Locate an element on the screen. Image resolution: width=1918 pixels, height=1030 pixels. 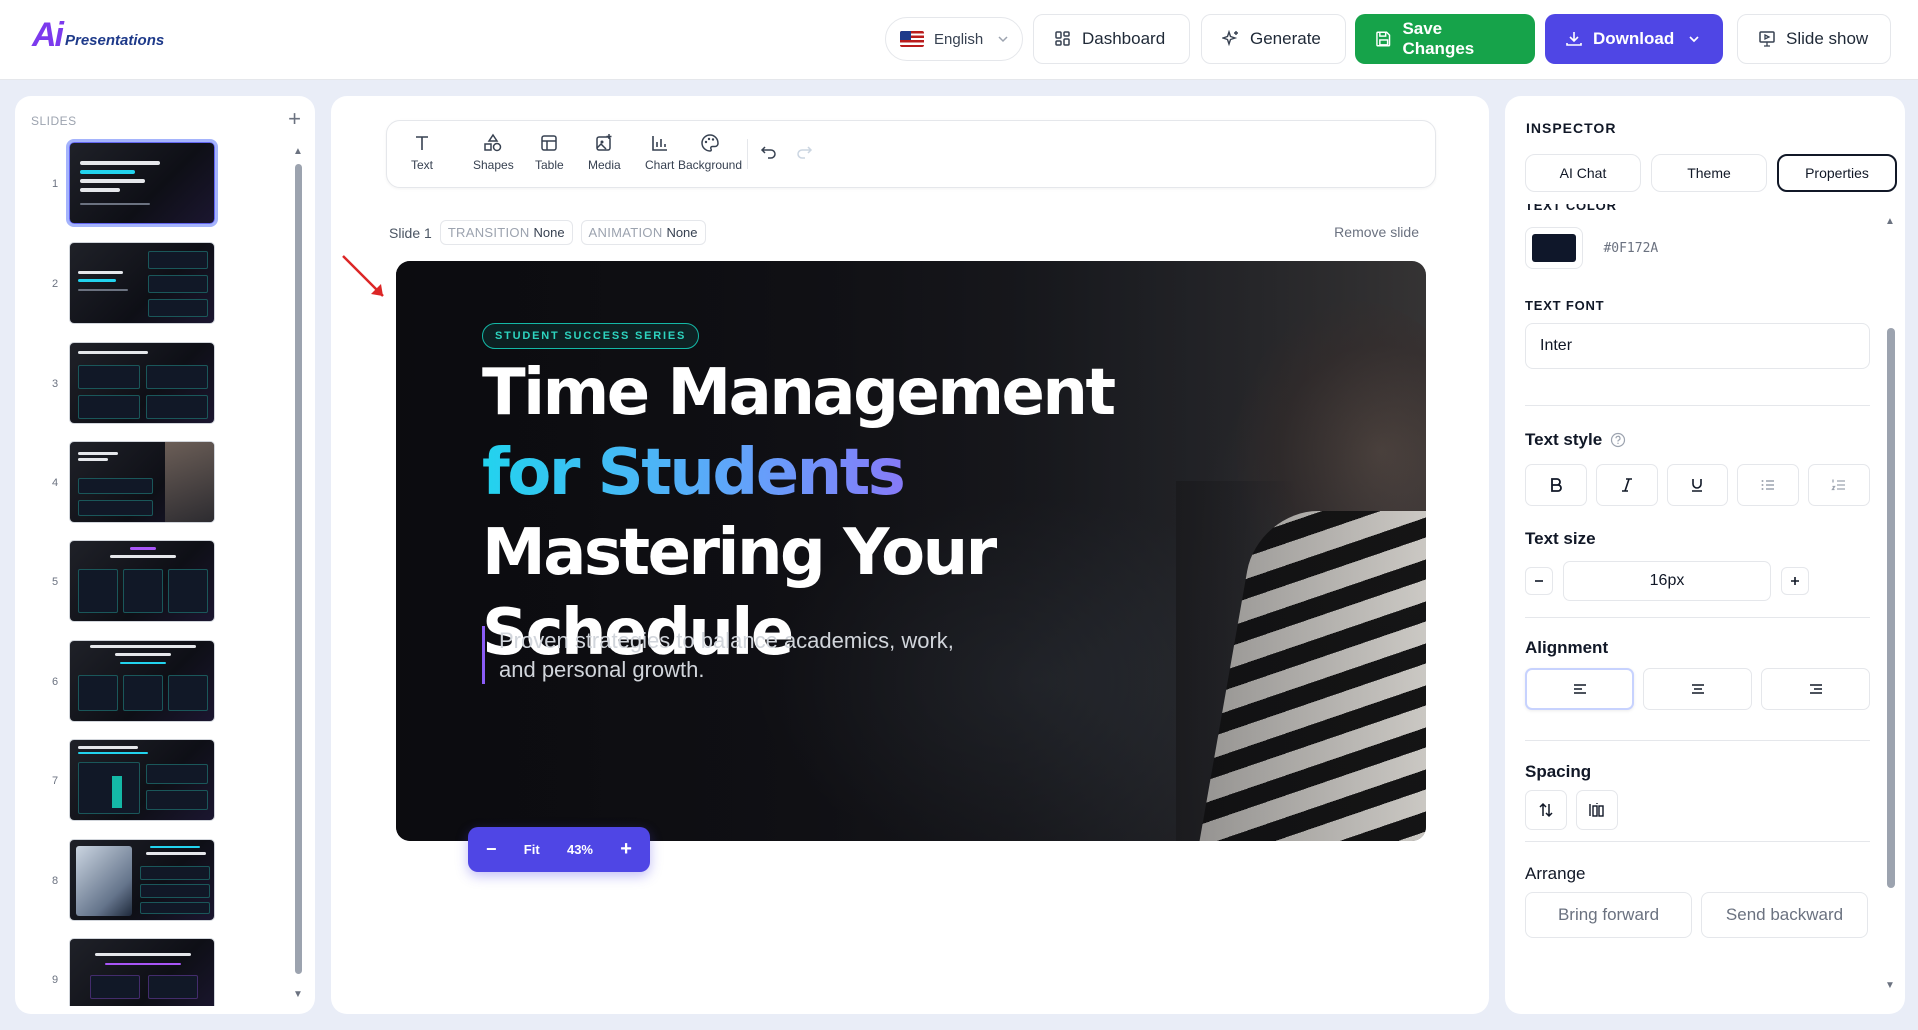
download-icon is located at coordinates (1574, 39).